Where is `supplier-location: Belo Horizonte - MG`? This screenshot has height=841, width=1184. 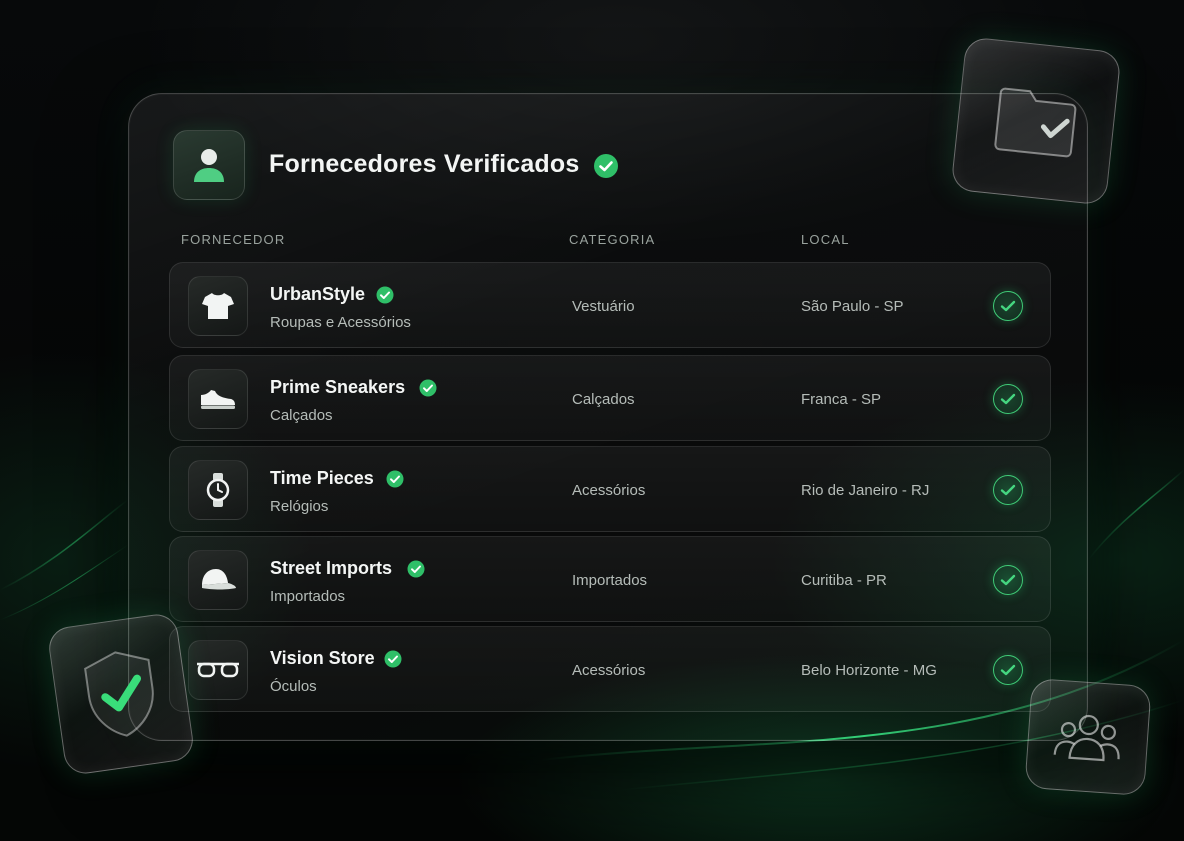
supplier-location: Belo Horizonte - MG is located at coordinates (869, 670).